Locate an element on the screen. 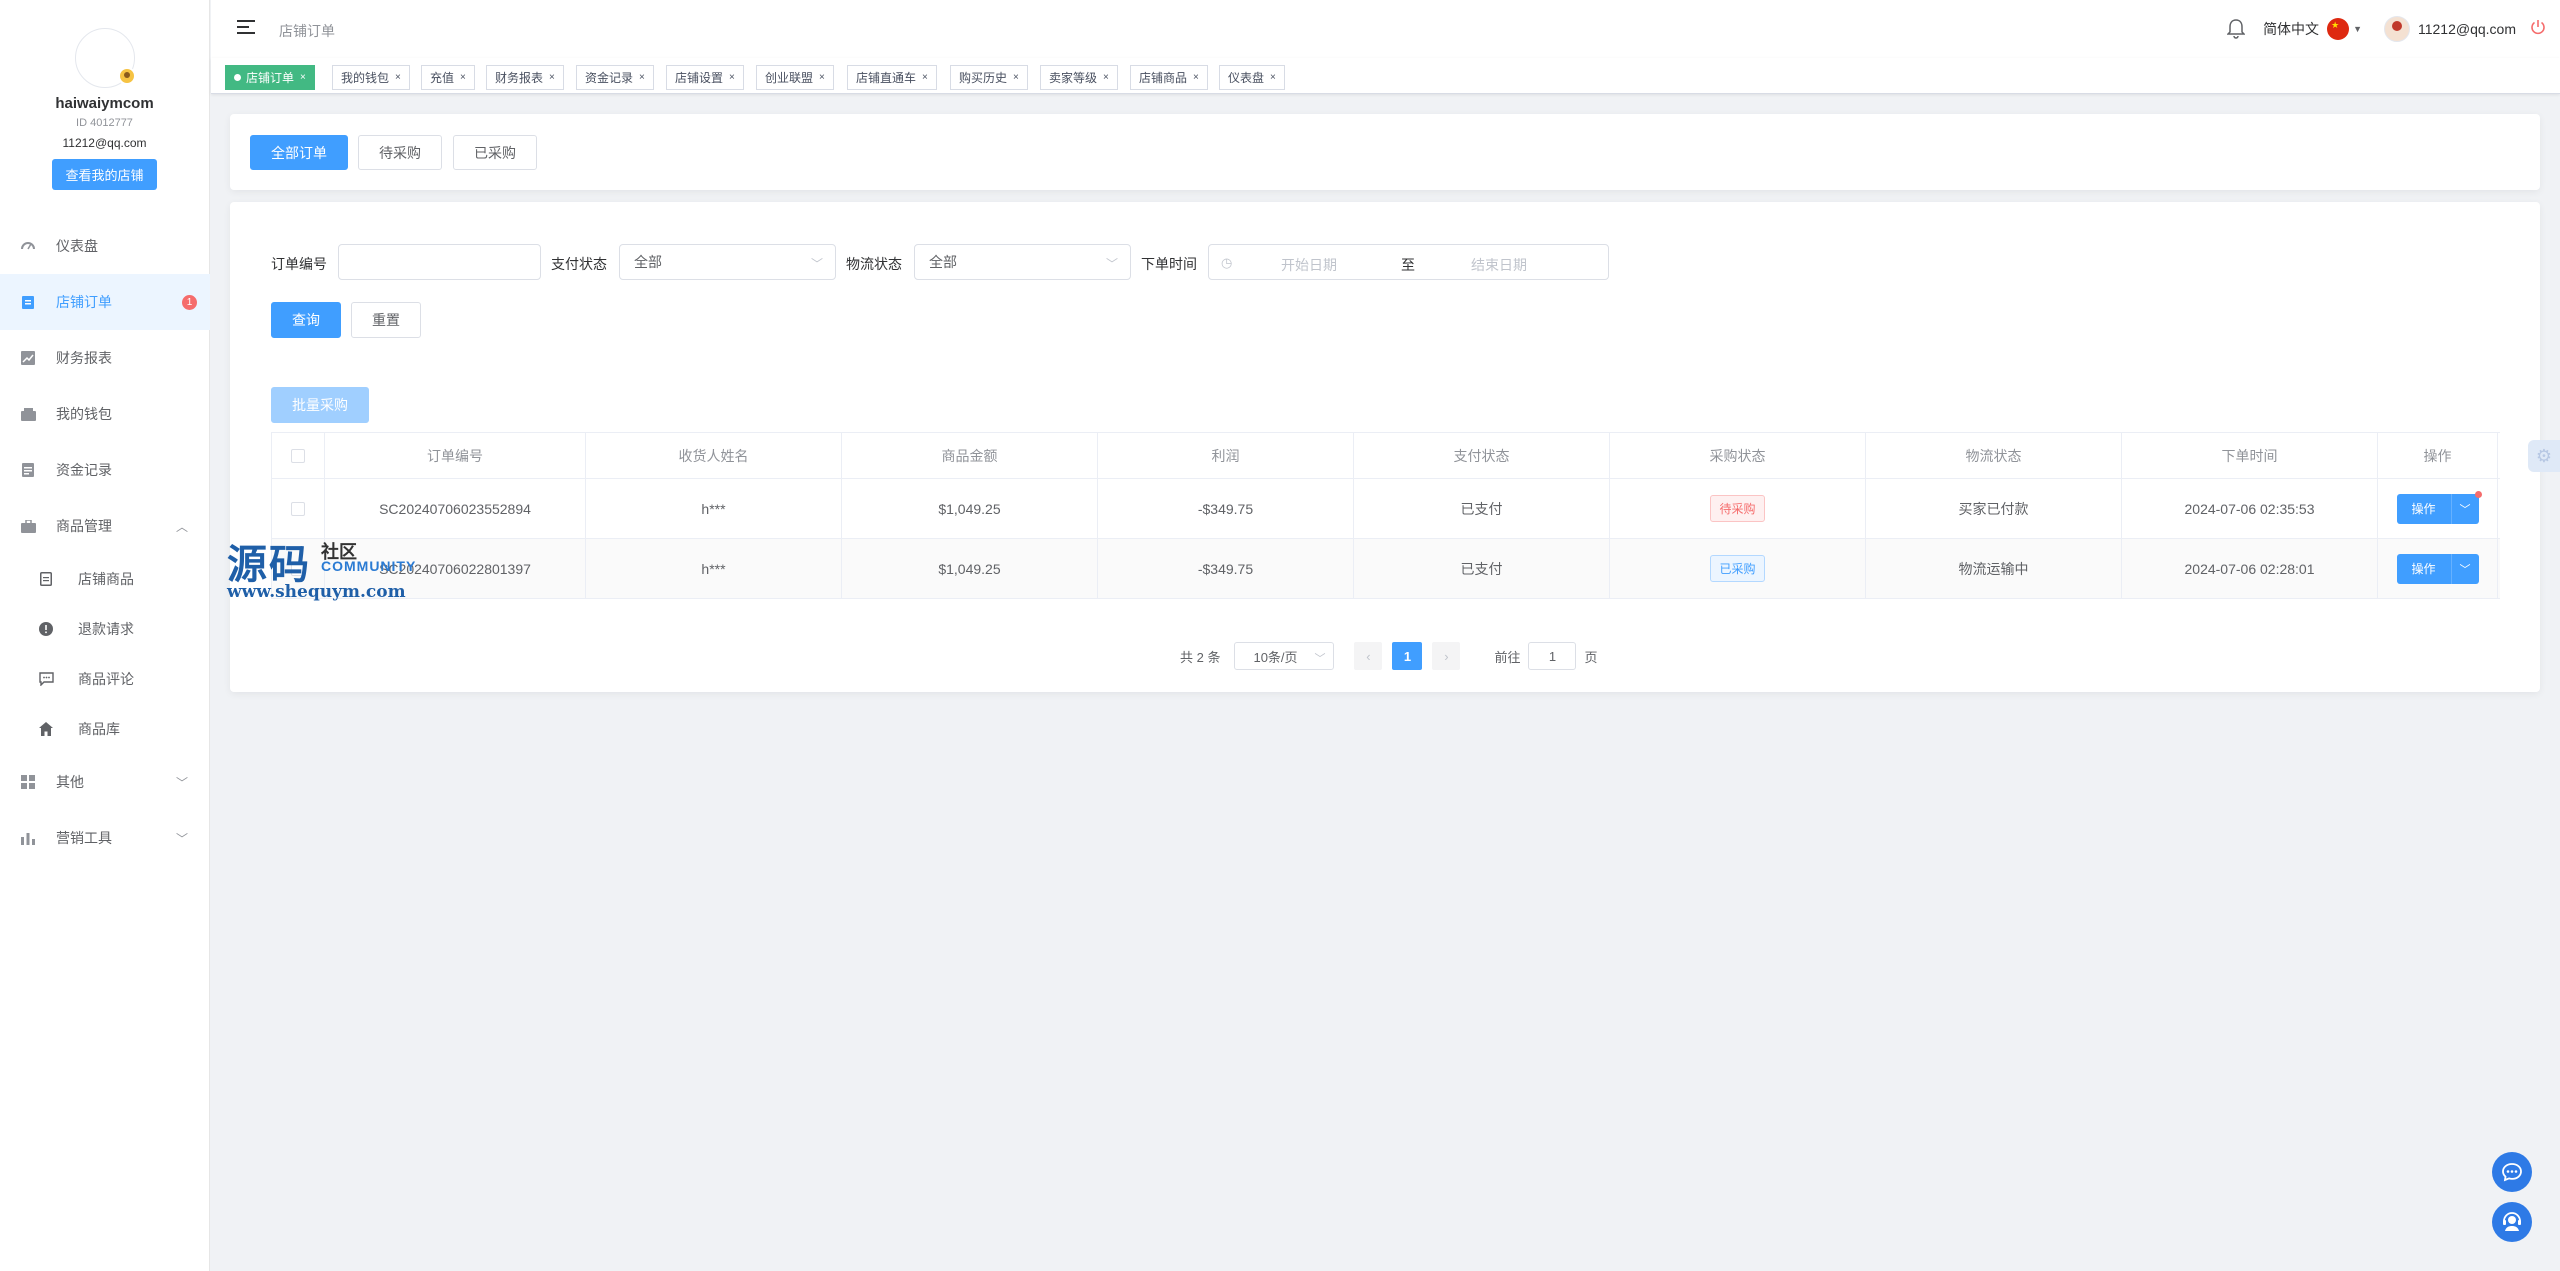 The image size is (2560, 1271). date-range-picker: ◷ 开始日期 至 结束日期 is located at coordinates (1408, 262).